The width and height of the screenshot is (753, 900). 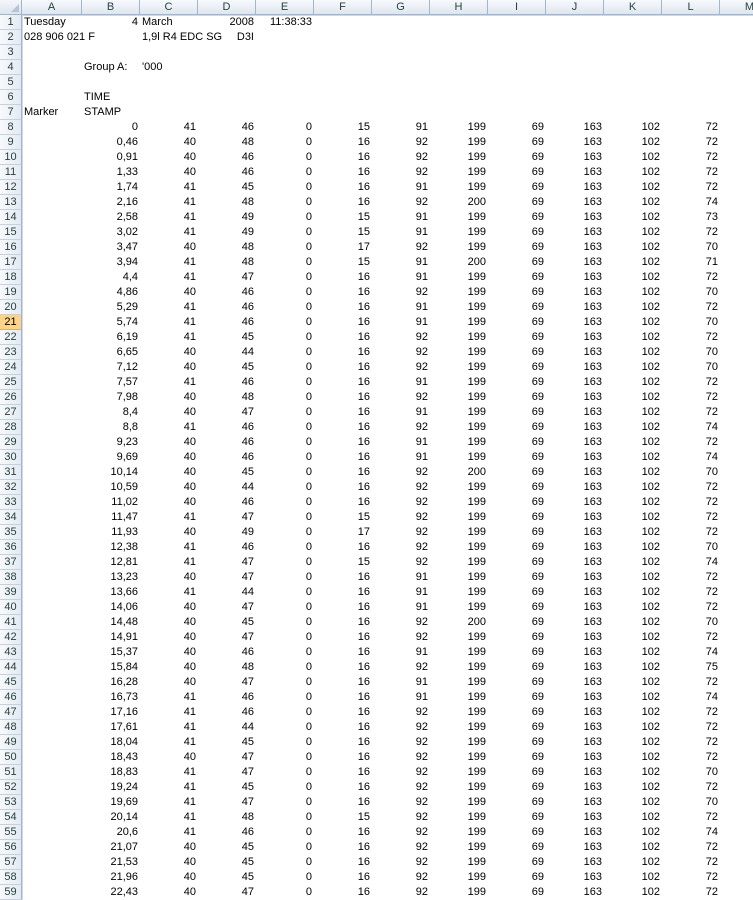 What do you see at coordinates (111, 637) in the screenshot?
I see `cell-b42: 14,91` at bounding box center [111, 637].